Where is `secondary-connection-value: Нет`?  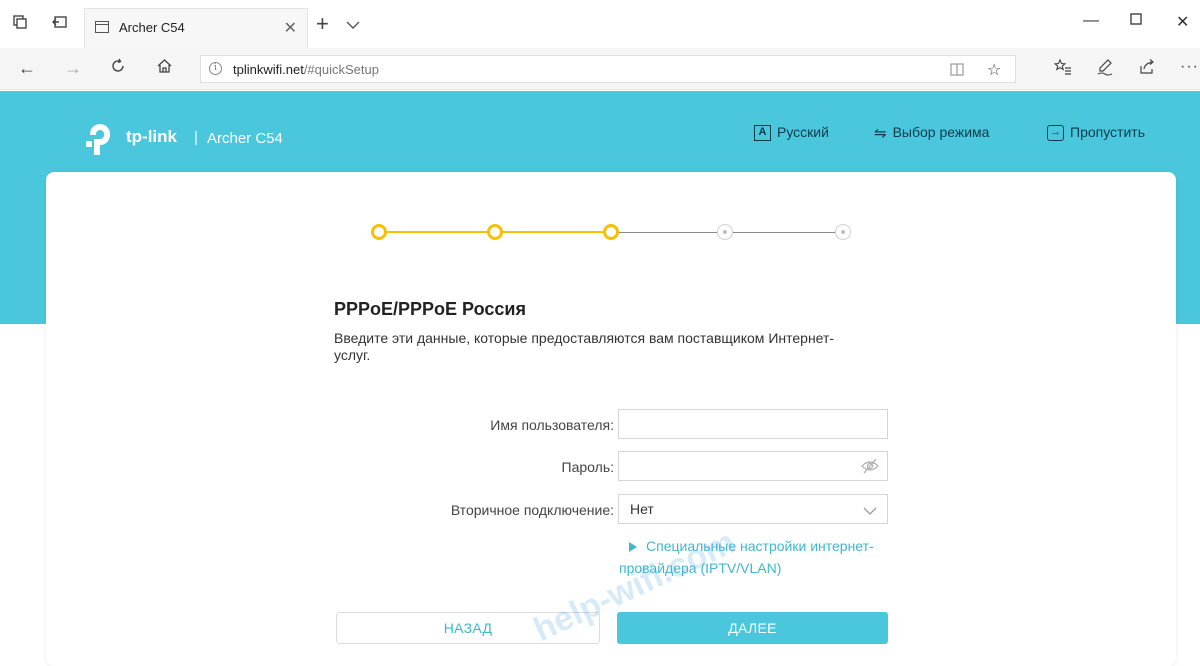
secondary-connection-value: Нет is located at coordinates (642, 509).